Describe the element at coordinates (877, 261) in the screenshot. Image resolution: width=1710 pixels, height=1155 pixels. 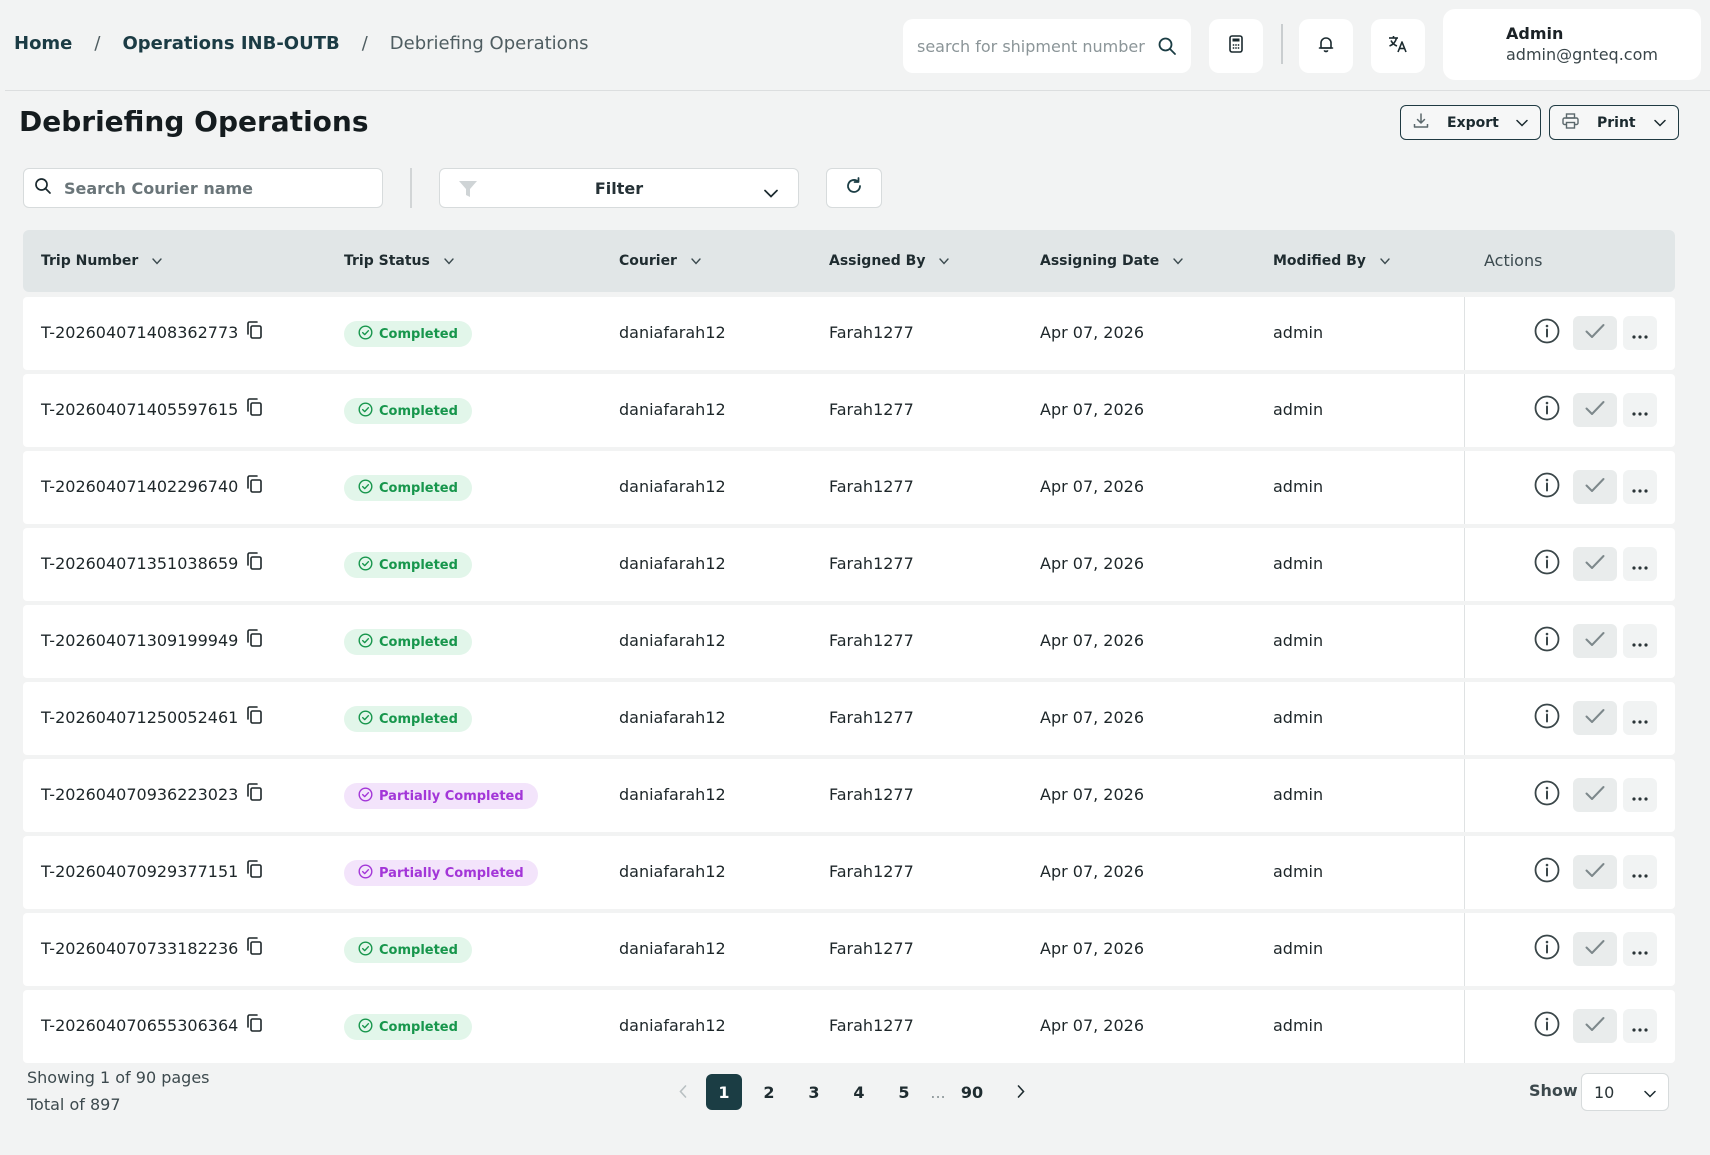
I see `column-label: Assigned By` at that location.